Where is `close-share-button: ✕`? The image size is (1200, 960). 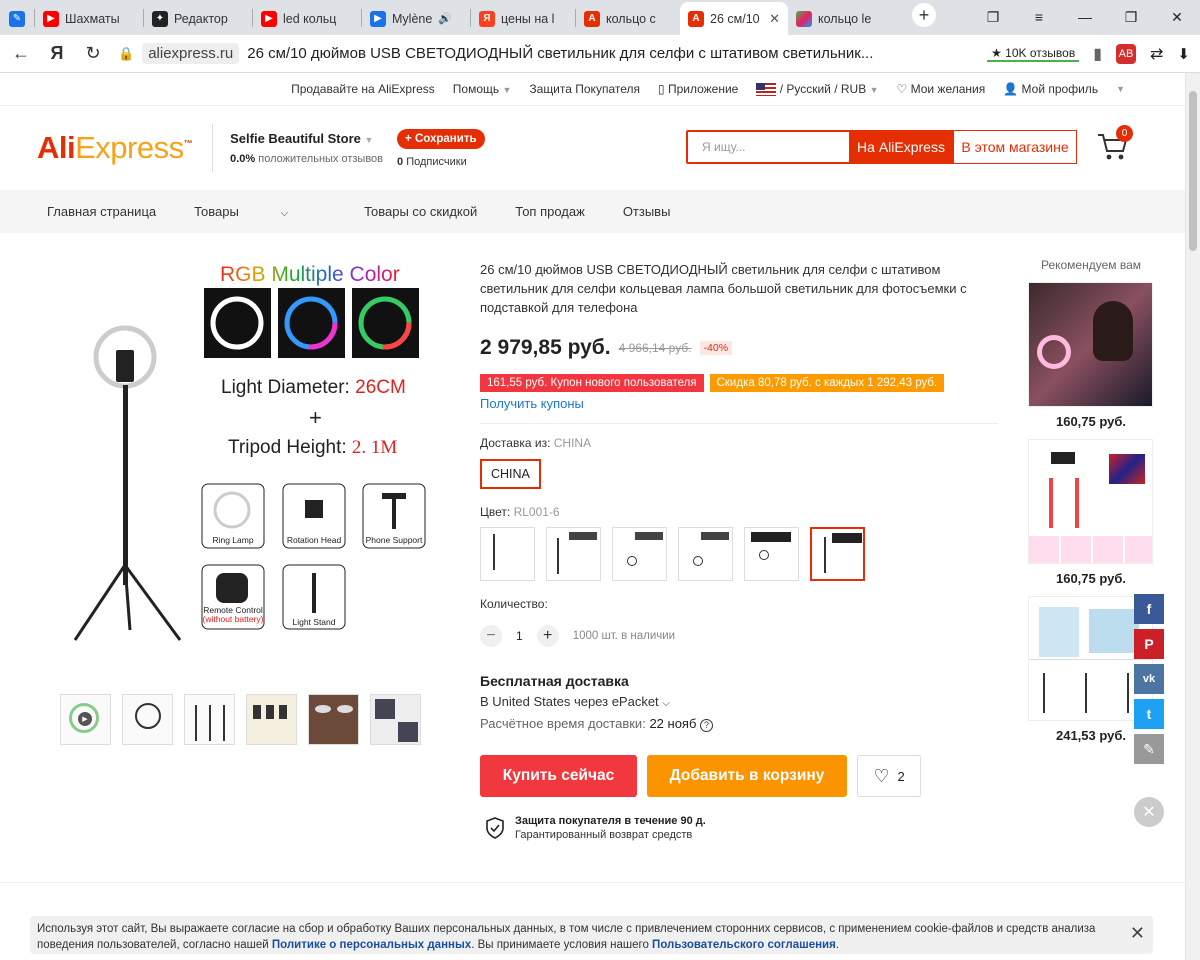
close-share-button: ✕ is located at coordinates (1149, 812).